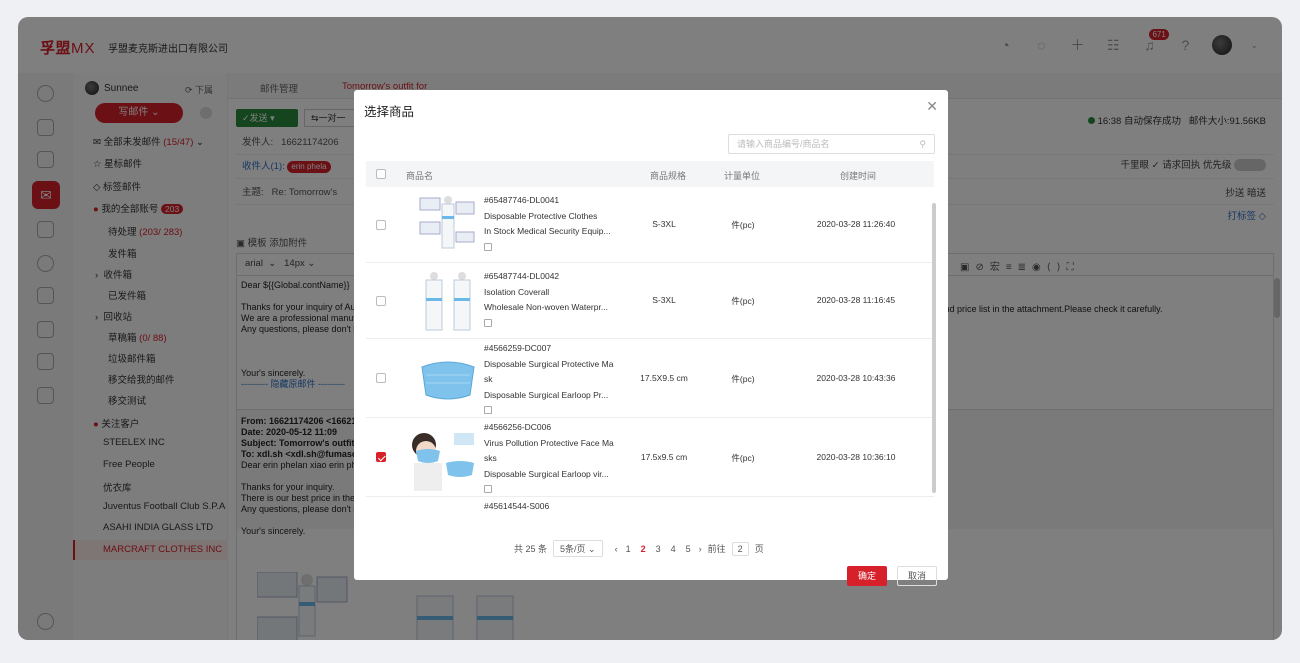  I want to click on close-icon: ✕, so click(932, 106).